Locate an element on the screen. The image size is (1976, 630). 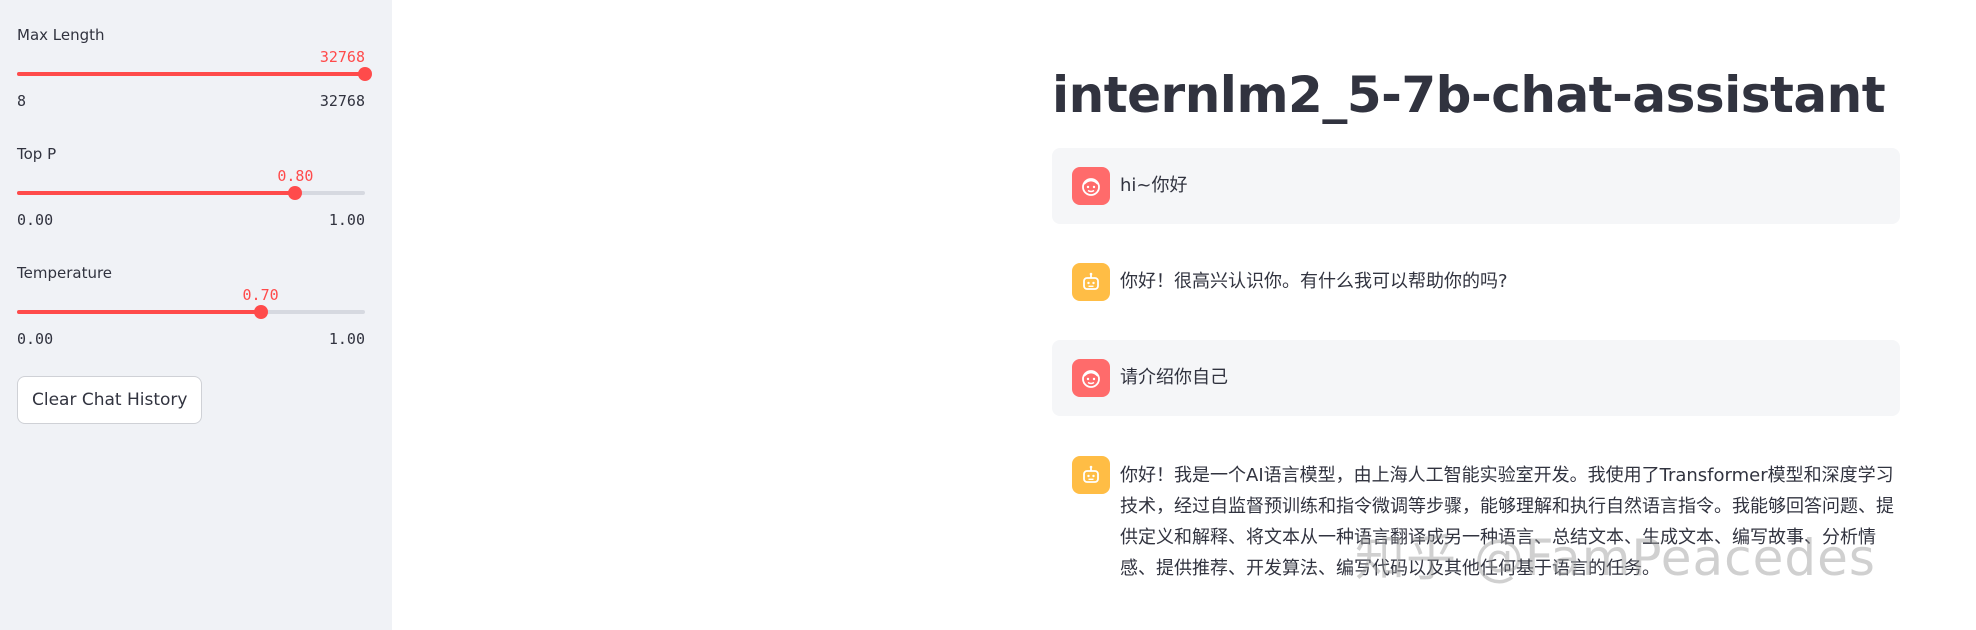
slider-current-value: 0.80 is located at coordinates (295, 176).